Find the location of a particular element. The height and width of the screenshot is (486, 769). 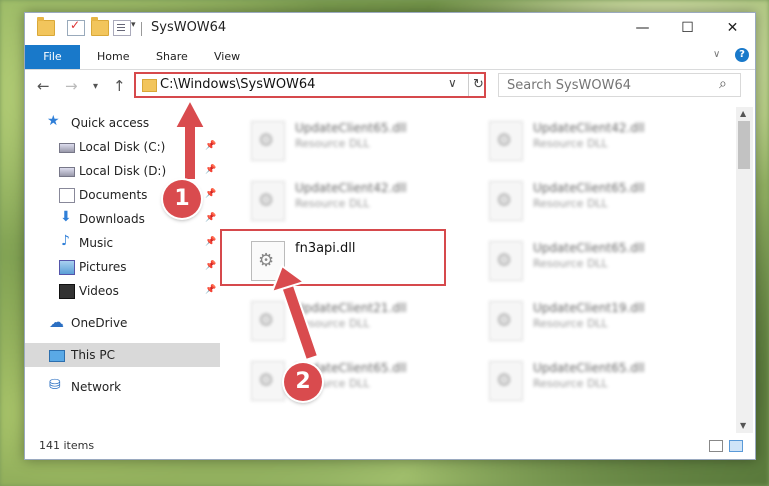

sidebar-item-label: Quick access is located at coordinates (110, 123).